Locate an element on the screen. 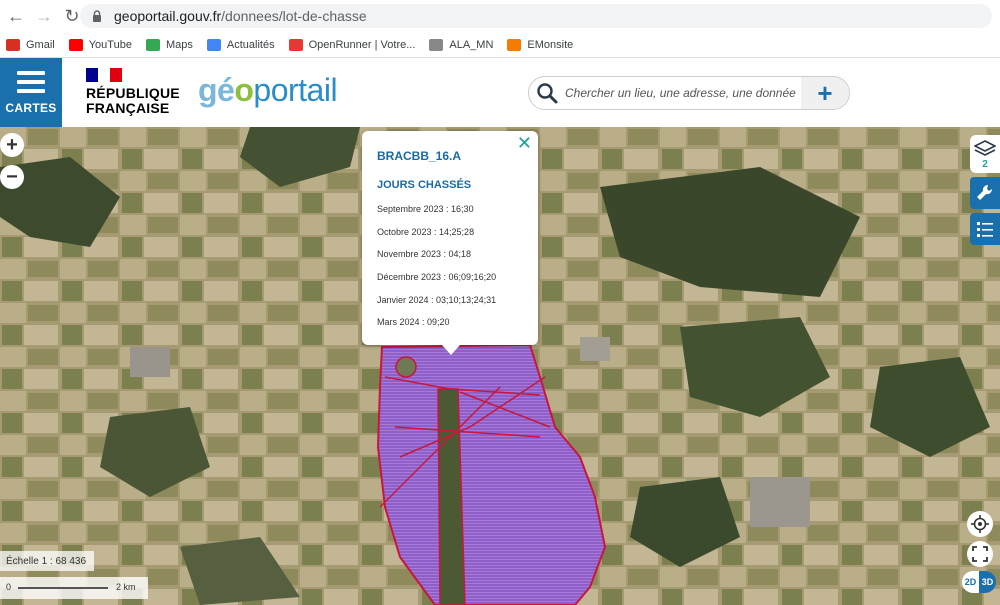  add-data-button: + is located at coordinates (825, 93).